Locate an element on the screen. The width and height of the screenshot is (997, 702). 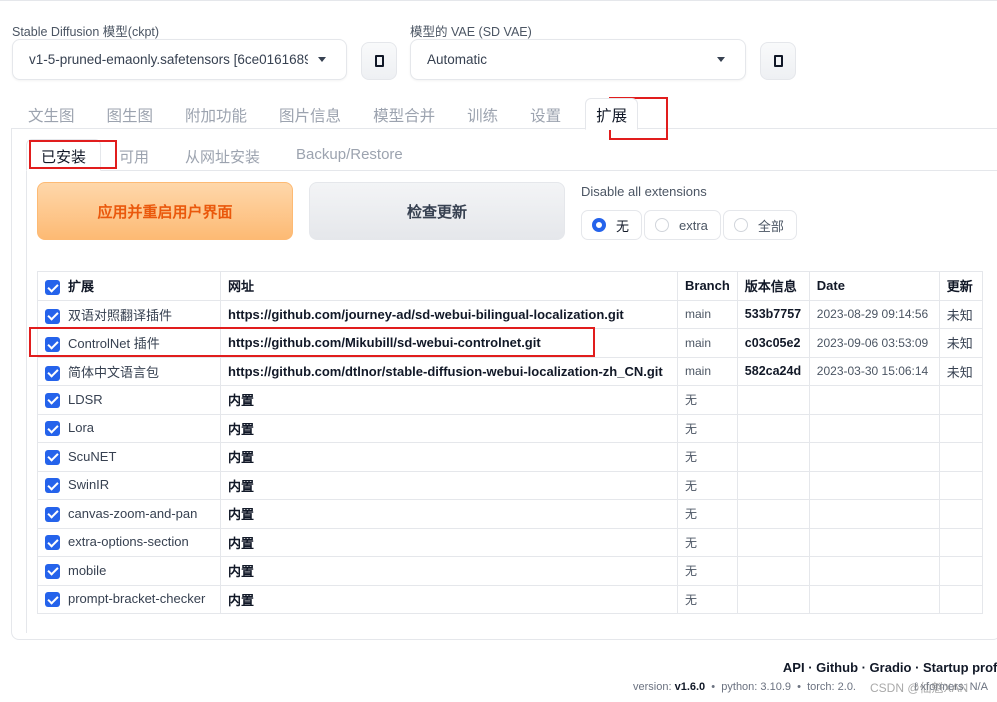
sub-tabs: 已安装 可用 从网址安装 Backup/Restore is located at coordinates (223, 155).